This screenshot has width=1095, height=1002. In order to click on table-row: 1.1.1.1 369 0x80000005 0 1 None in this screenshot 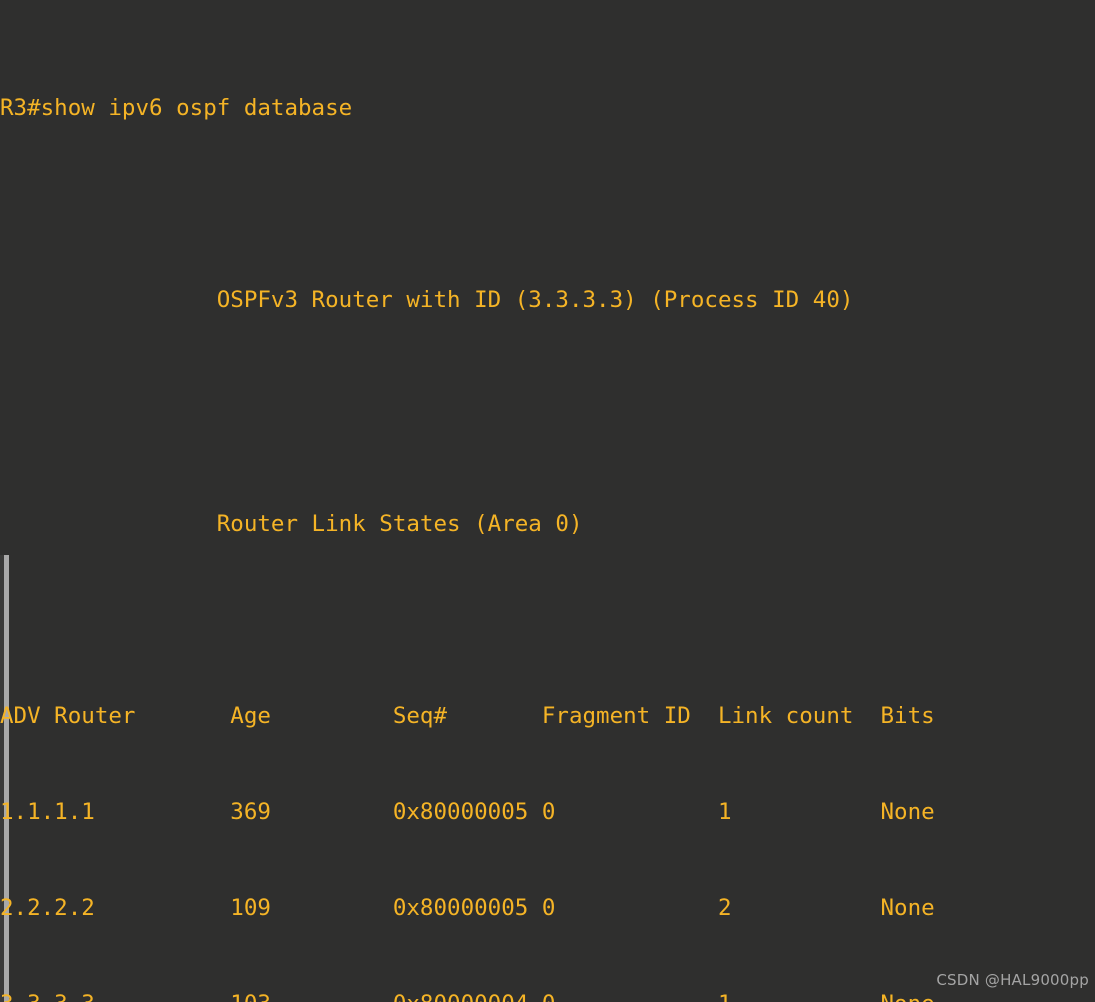, I will do `click(467, 812)`.